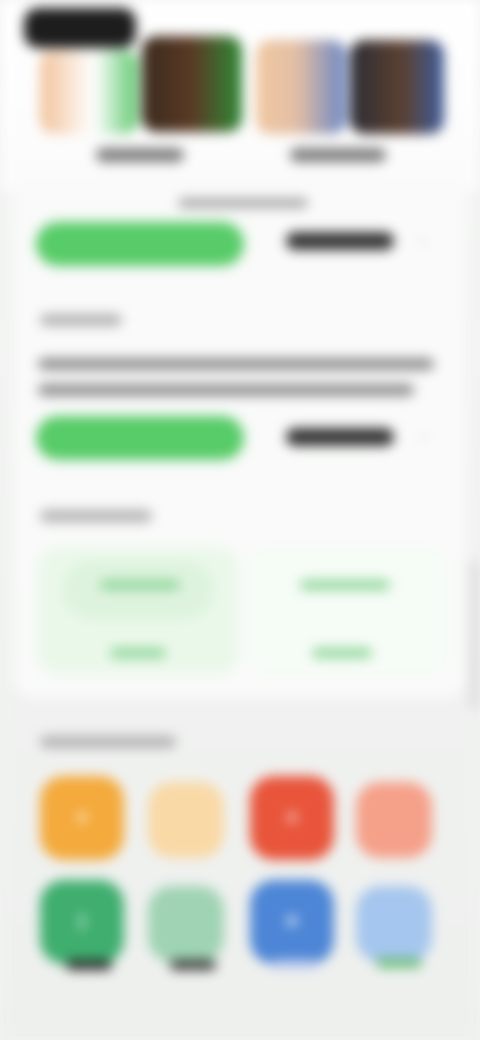 Image resolution: width=480 pixels, height=1040 pixels. I want to click on app-orange-icon: +, so click(82, 818).